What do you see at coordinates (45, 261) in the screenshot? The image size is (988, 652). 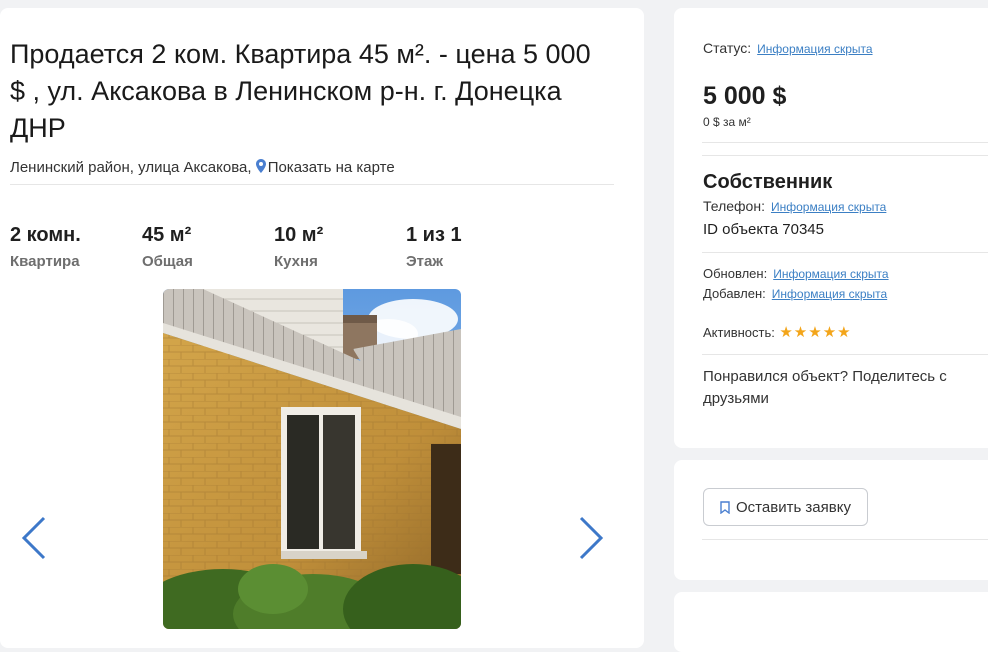 I see `spec-label: Квартира` at bounding box center [45, 261].